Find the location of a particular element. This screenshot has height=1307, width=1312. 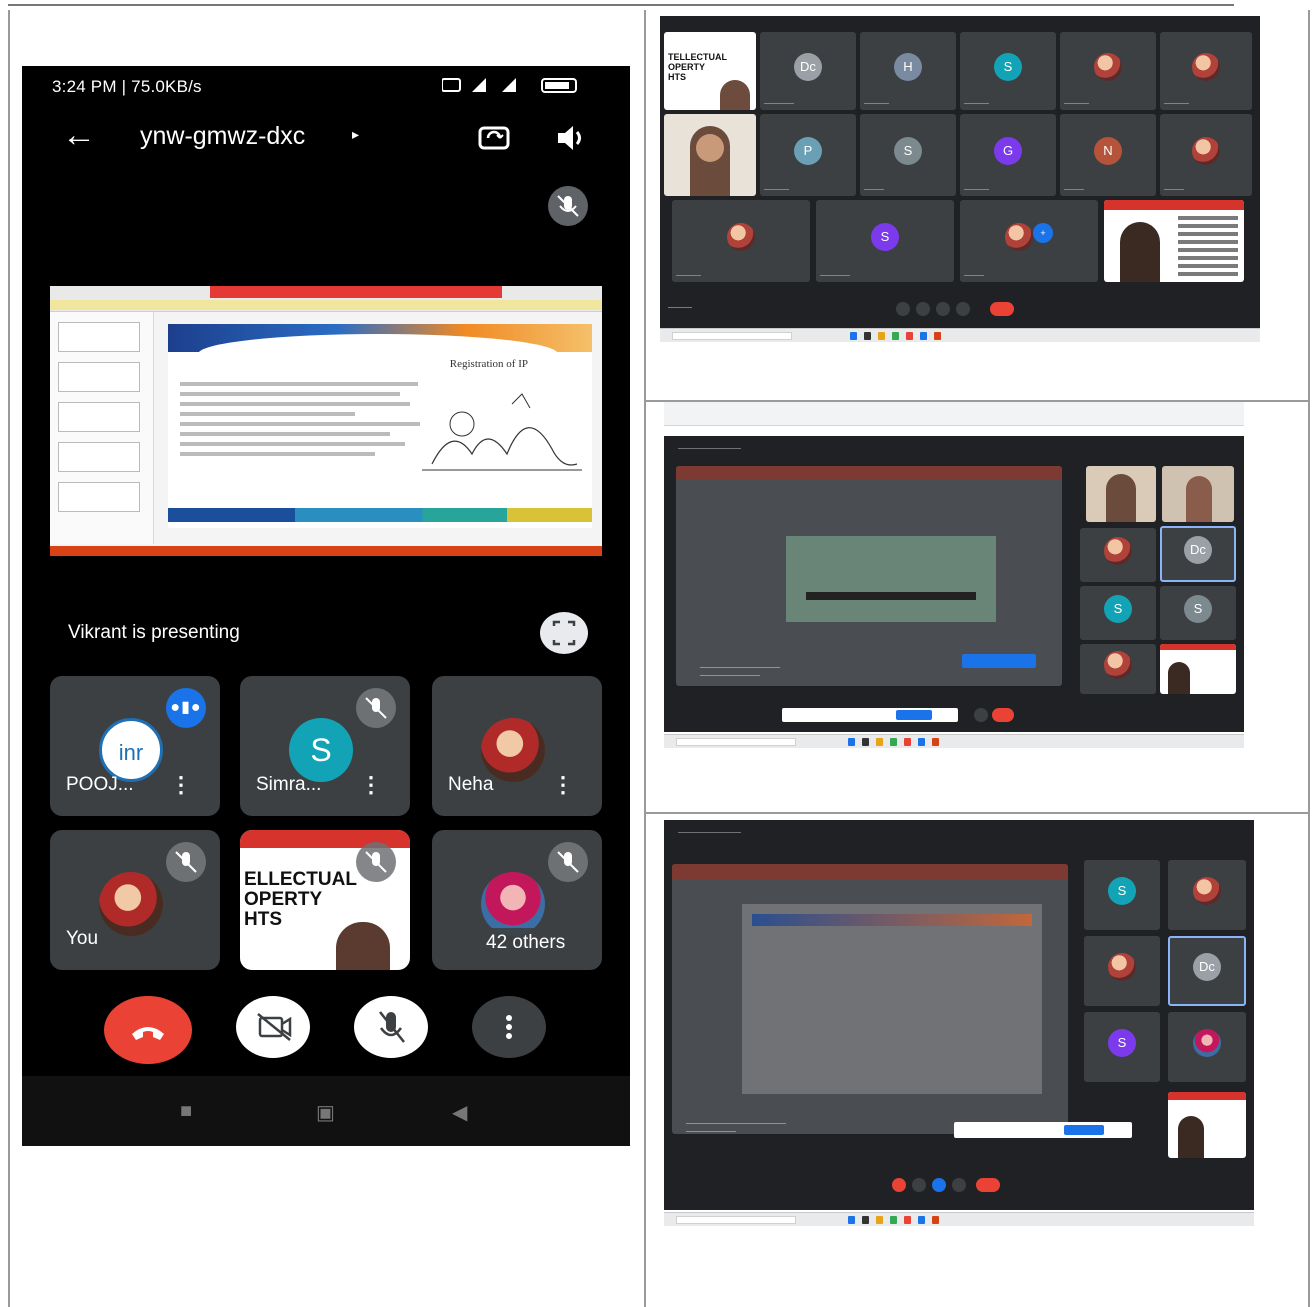

participant-tile-others: 42 others is located at coordinates (517, 900).